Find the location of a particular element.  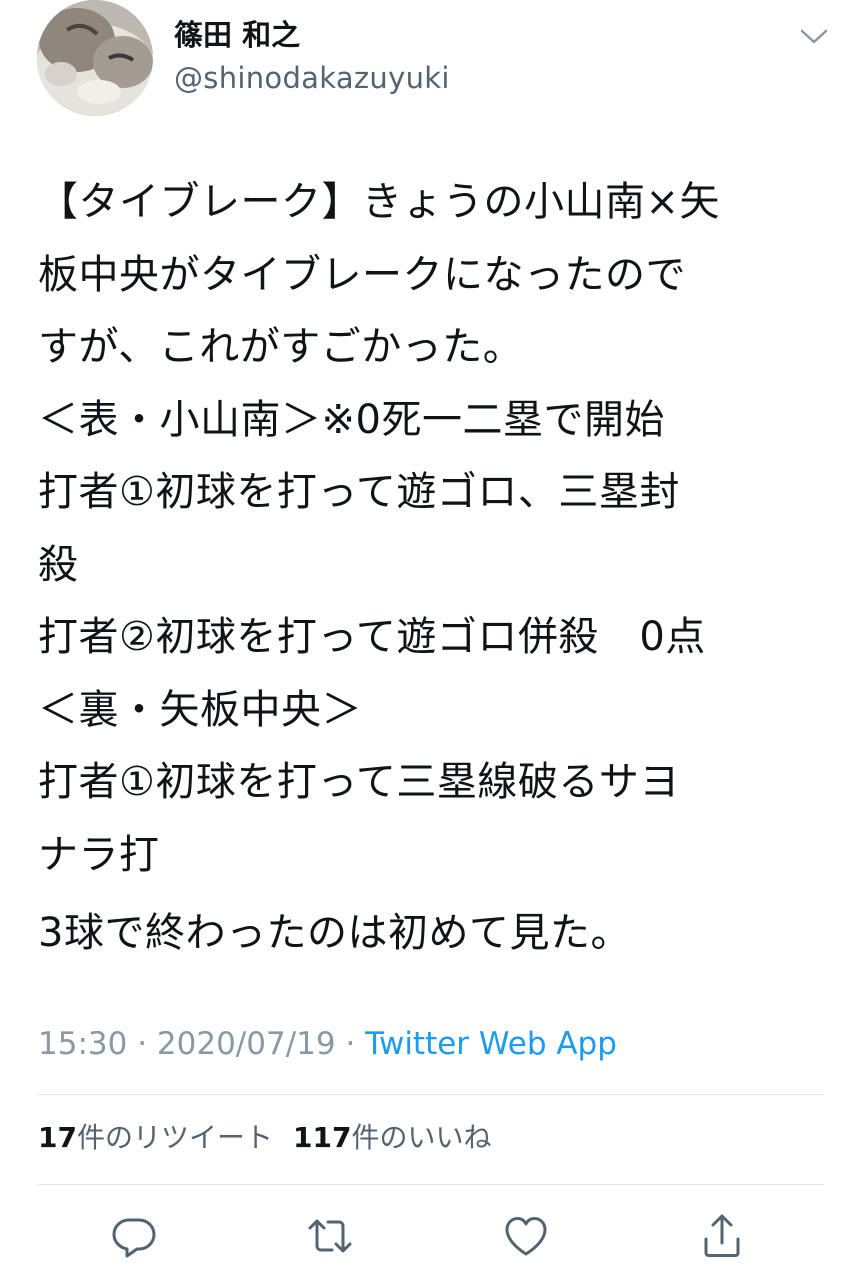

retweets-stat: 17件のリツイート is located at coordinates (155, 1138).